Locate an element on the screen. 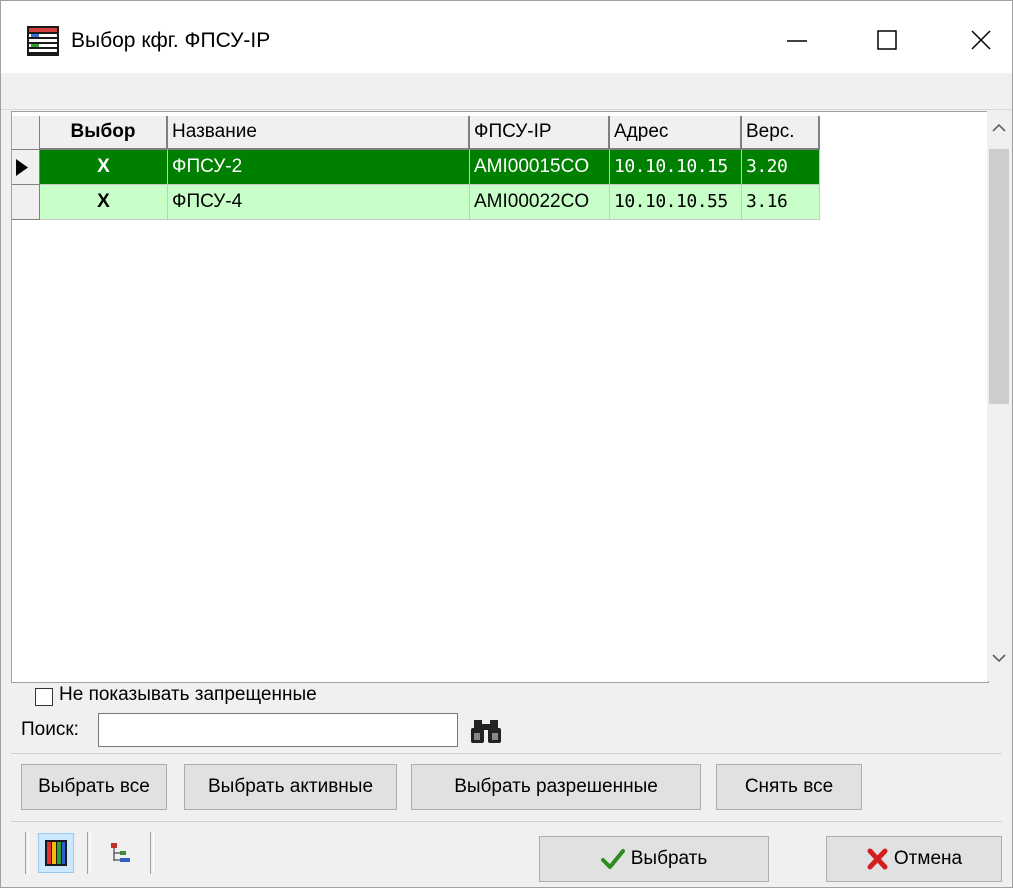 This screenshot has height=888, width=1013. maximize-icon is located at coordinates (887, 40).